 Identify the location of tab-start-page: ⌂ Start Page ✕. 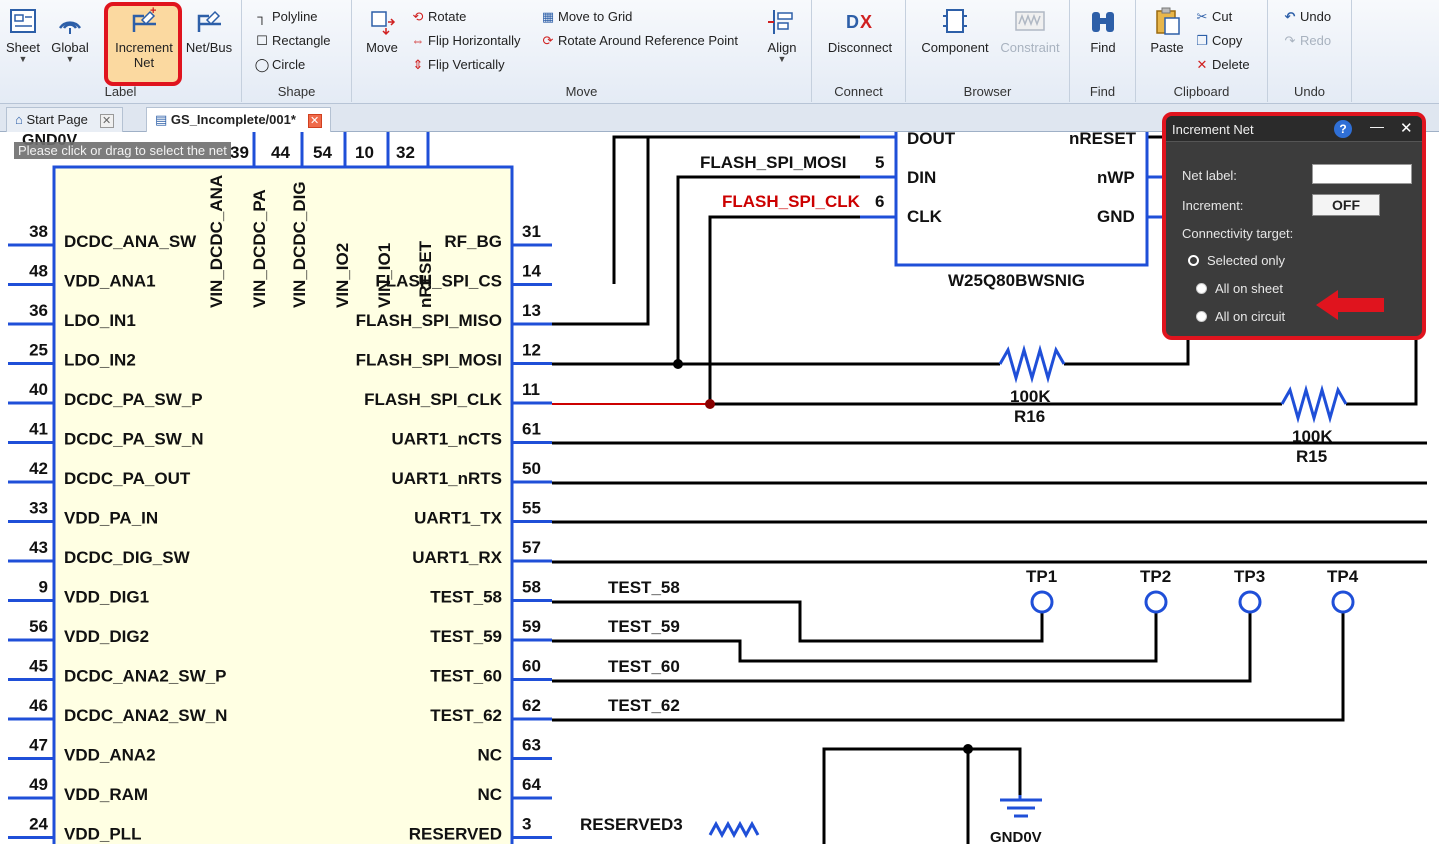
(64, 119).